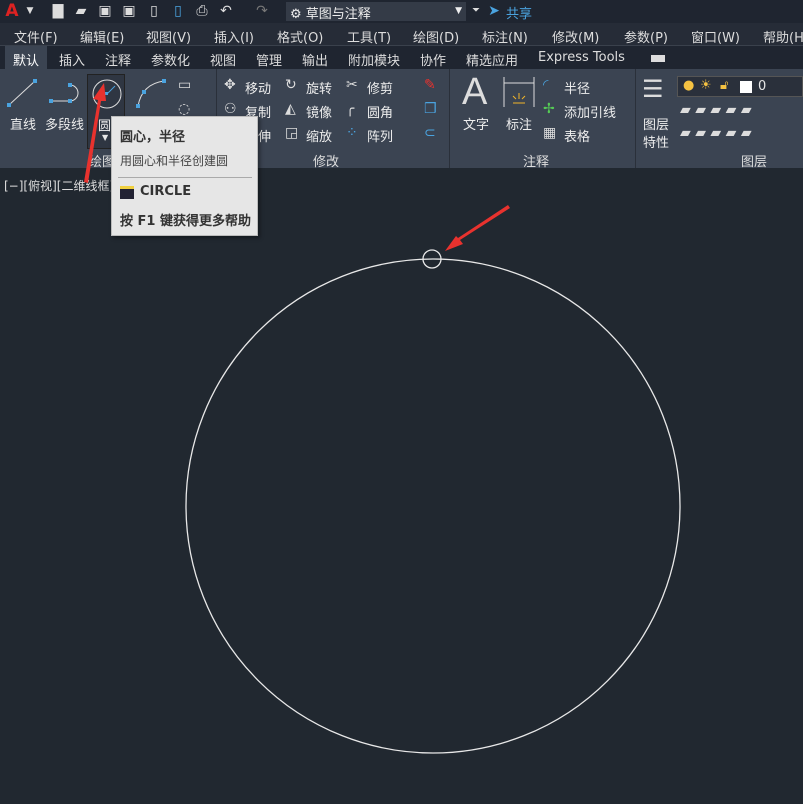 This screenshot has height=804, width=803. Describe the element at coordinates (706, 85) in the screenshot. I see `sun-icon: ☀` at that location.